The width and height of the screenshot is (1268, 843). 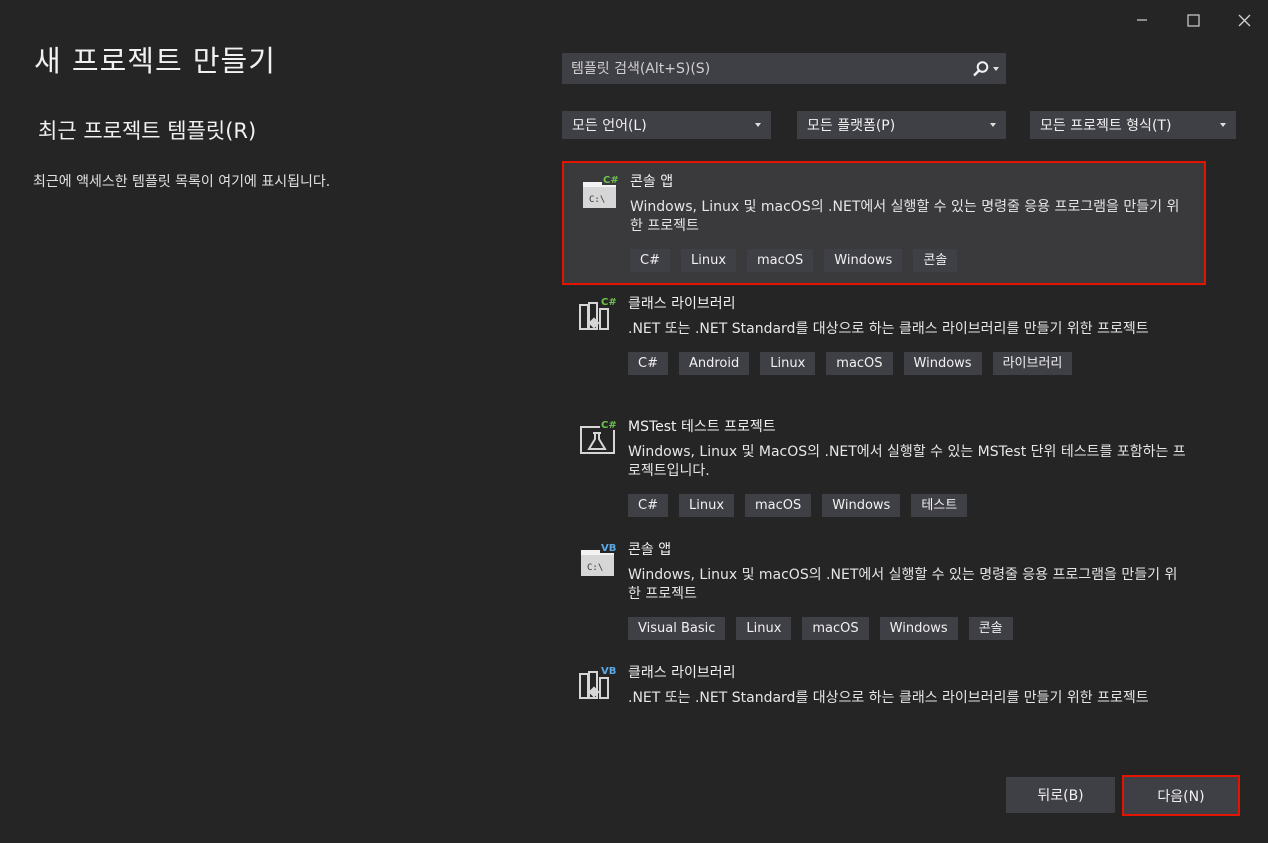 I want to click on project-type-filter: 모든 프로젝트 형식(T), so click(x=1133, y=125).